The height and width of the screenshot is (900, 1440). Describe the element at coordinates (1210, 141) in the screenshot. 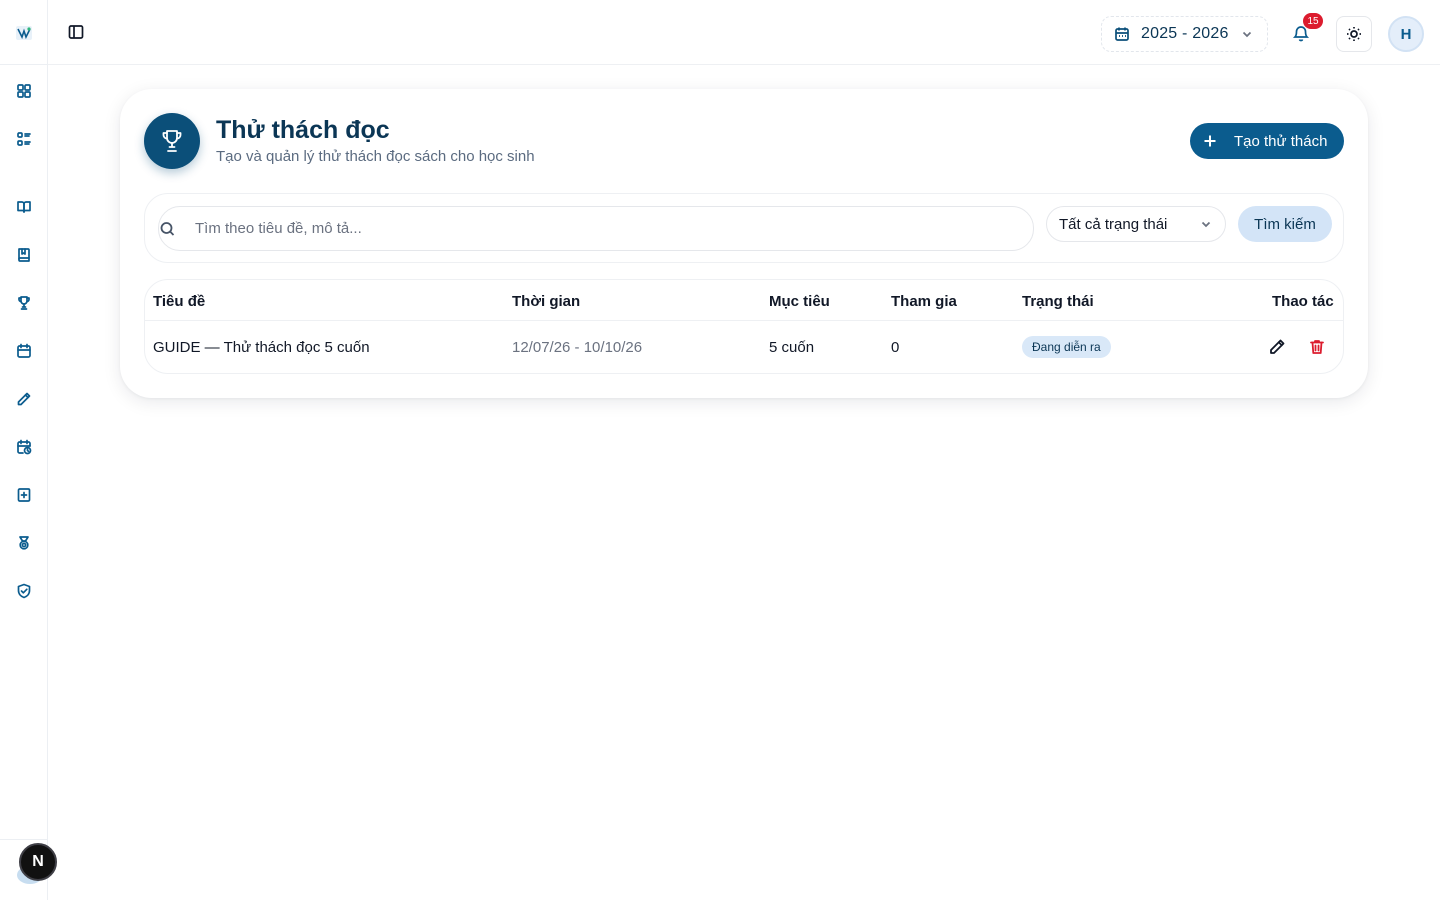

I see `plus-icon` at that location.